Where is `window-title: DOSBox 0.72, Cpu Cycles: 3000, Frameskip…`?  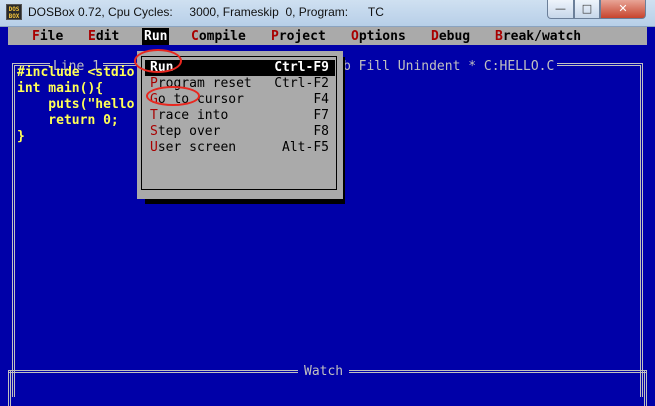
window-title: DOSBox 0.72, Cpu Cycles: 3000, Frameskip… is located at coordinates (206, 12).